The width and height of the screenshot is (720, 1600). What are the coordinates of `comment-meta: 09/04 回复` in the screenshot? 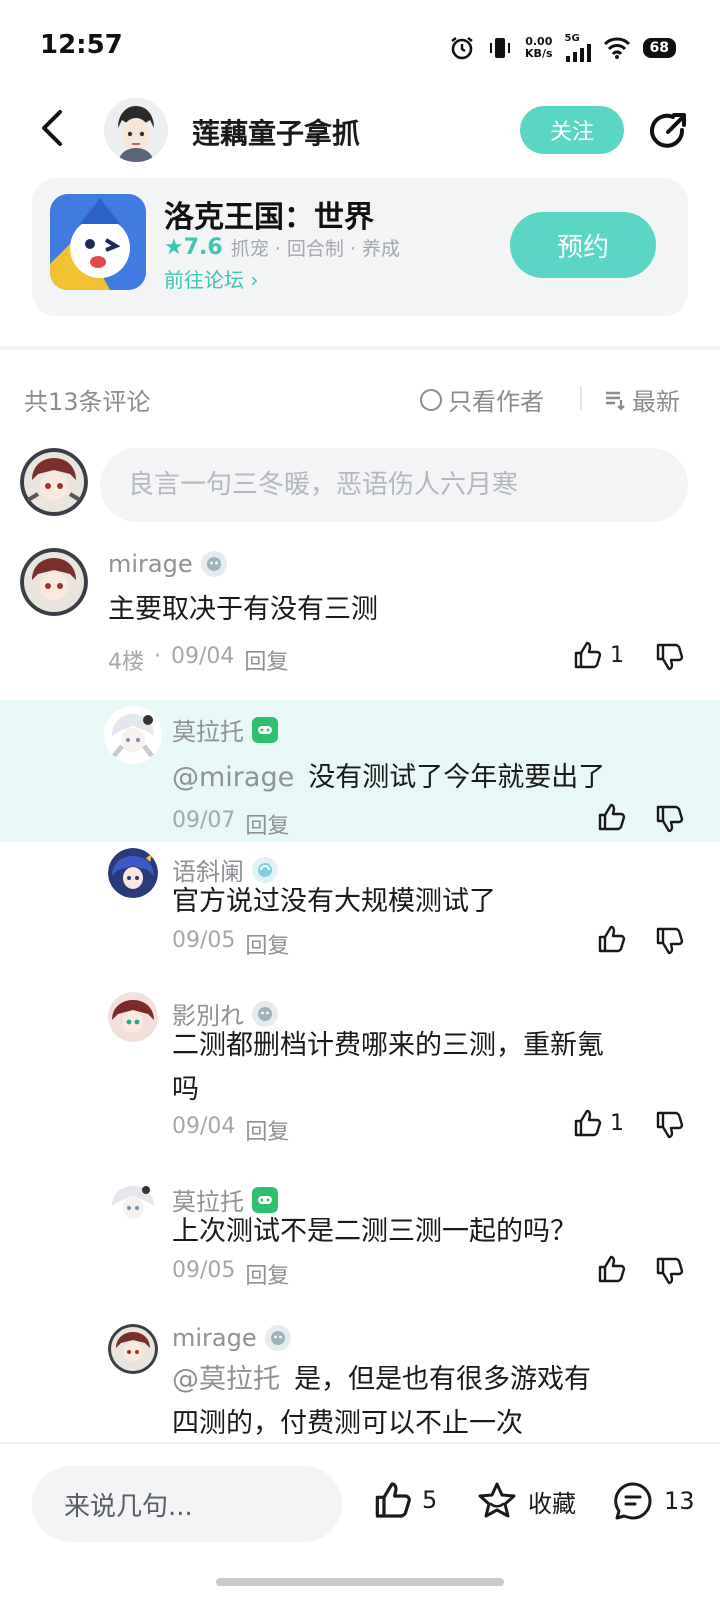 It's located at (230, 1130).